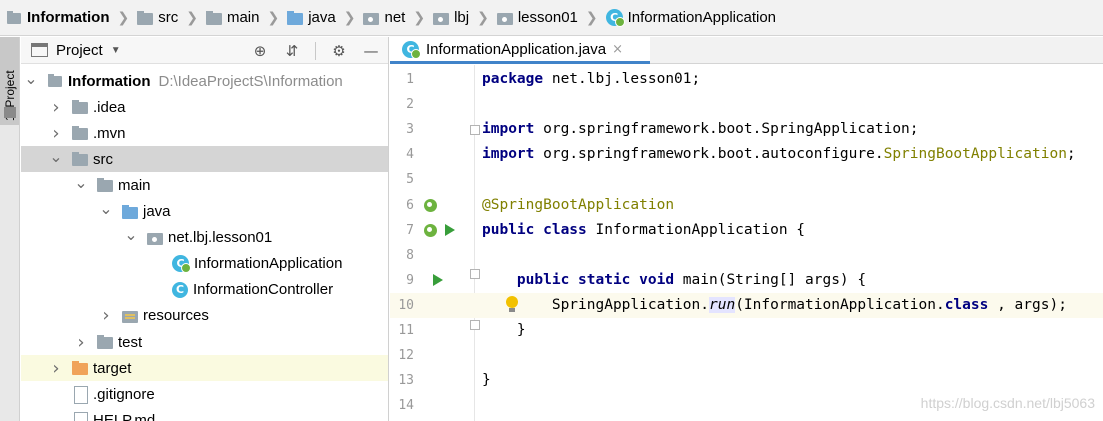 This screenshot has height=421, width=1103. Describe the element at coordinates (746, 380) in the screenshot. I see `code-line: 13}` at that location.